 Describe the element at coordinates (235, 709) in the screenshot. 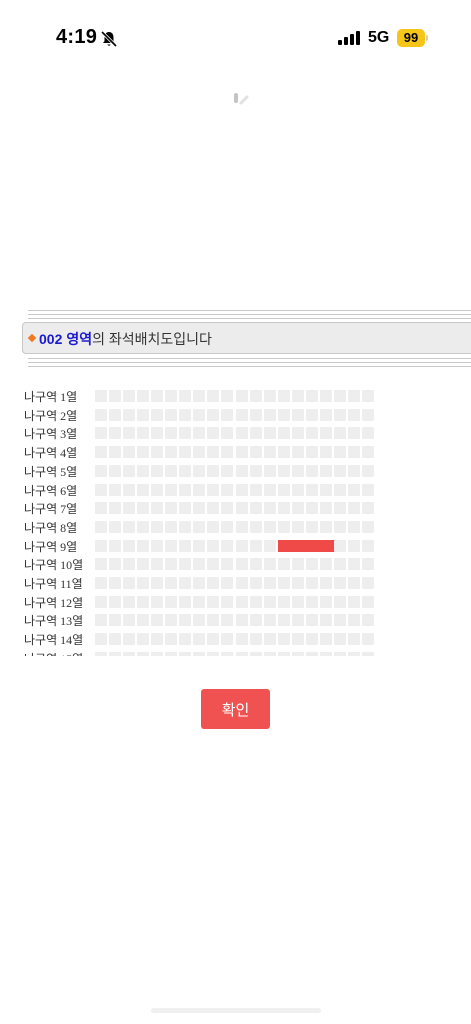

I see `confirm-button: 확인` at that location.